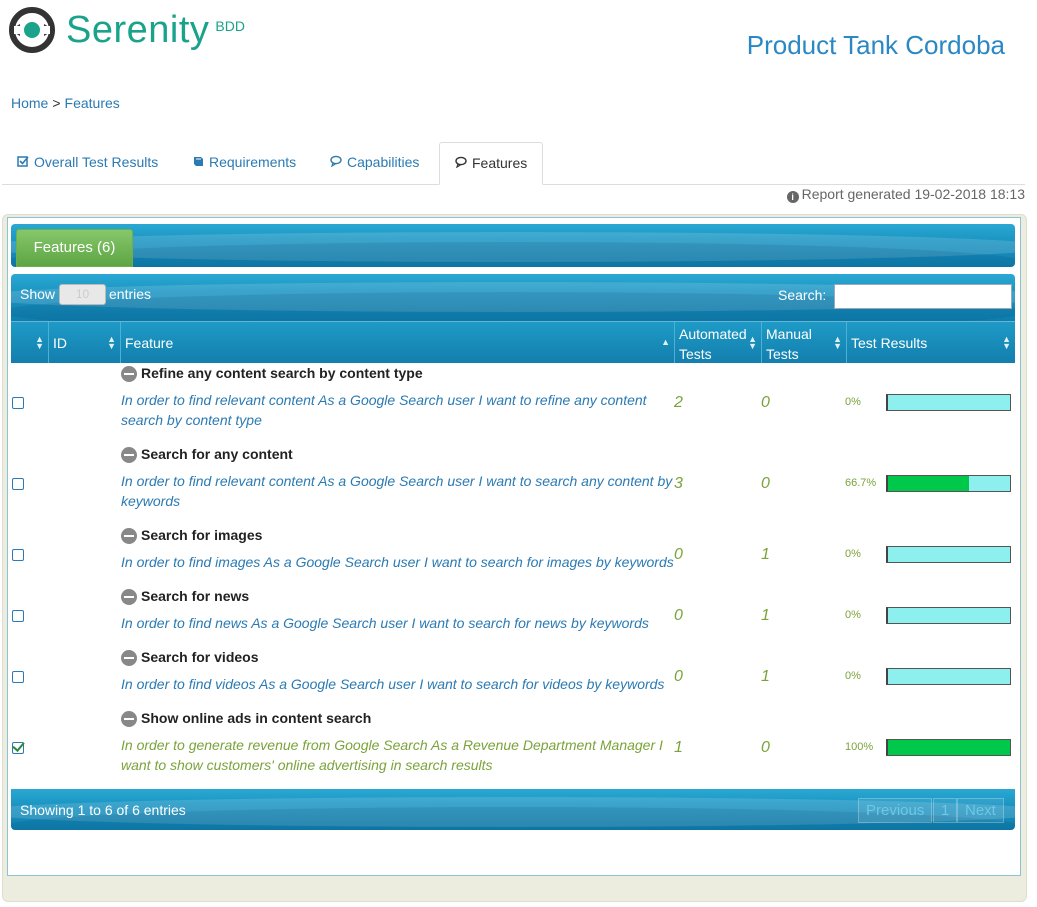 The image size is (1037, 907). Describe the element at coordinates (96, 162) in the screenshot. I see `tab-label: Overall Test Results` at that location.